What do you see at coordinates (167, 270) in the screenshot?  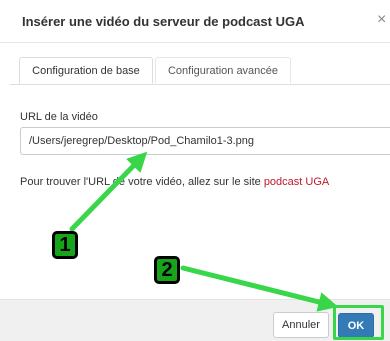 I see `step-badge-2: 2` at bounding box center [167, 270].